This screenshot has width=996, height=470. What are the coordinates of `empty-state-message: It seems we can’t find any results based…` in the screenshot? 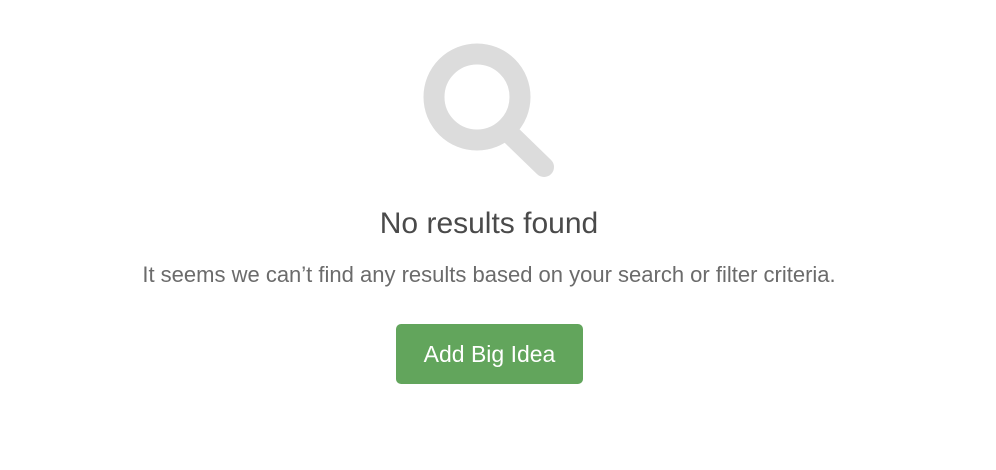 It's located at (489, 274).